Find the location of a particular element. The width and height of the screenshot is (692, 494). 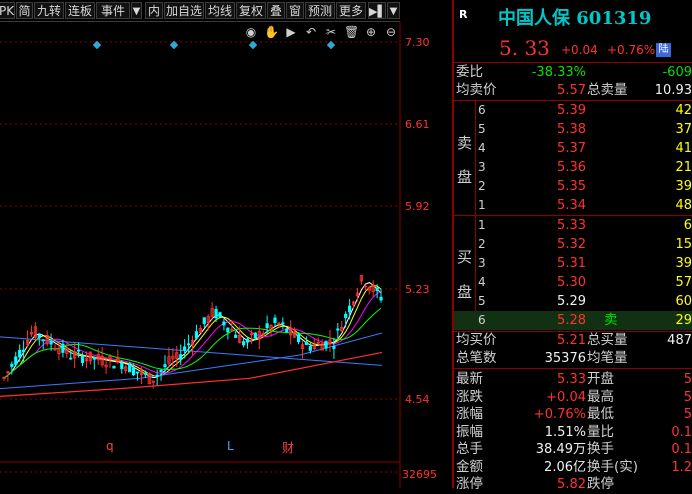

sell-level-row: 5 5.38 37 is located at coordinates (573, 129).